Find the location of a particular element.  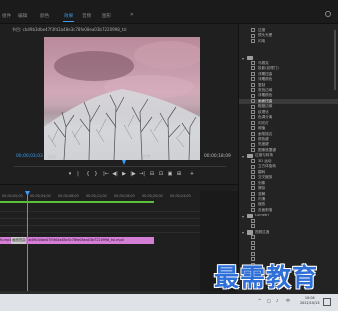

effects-item-label: 过渡与转场 is located at coordinates (264, 155).